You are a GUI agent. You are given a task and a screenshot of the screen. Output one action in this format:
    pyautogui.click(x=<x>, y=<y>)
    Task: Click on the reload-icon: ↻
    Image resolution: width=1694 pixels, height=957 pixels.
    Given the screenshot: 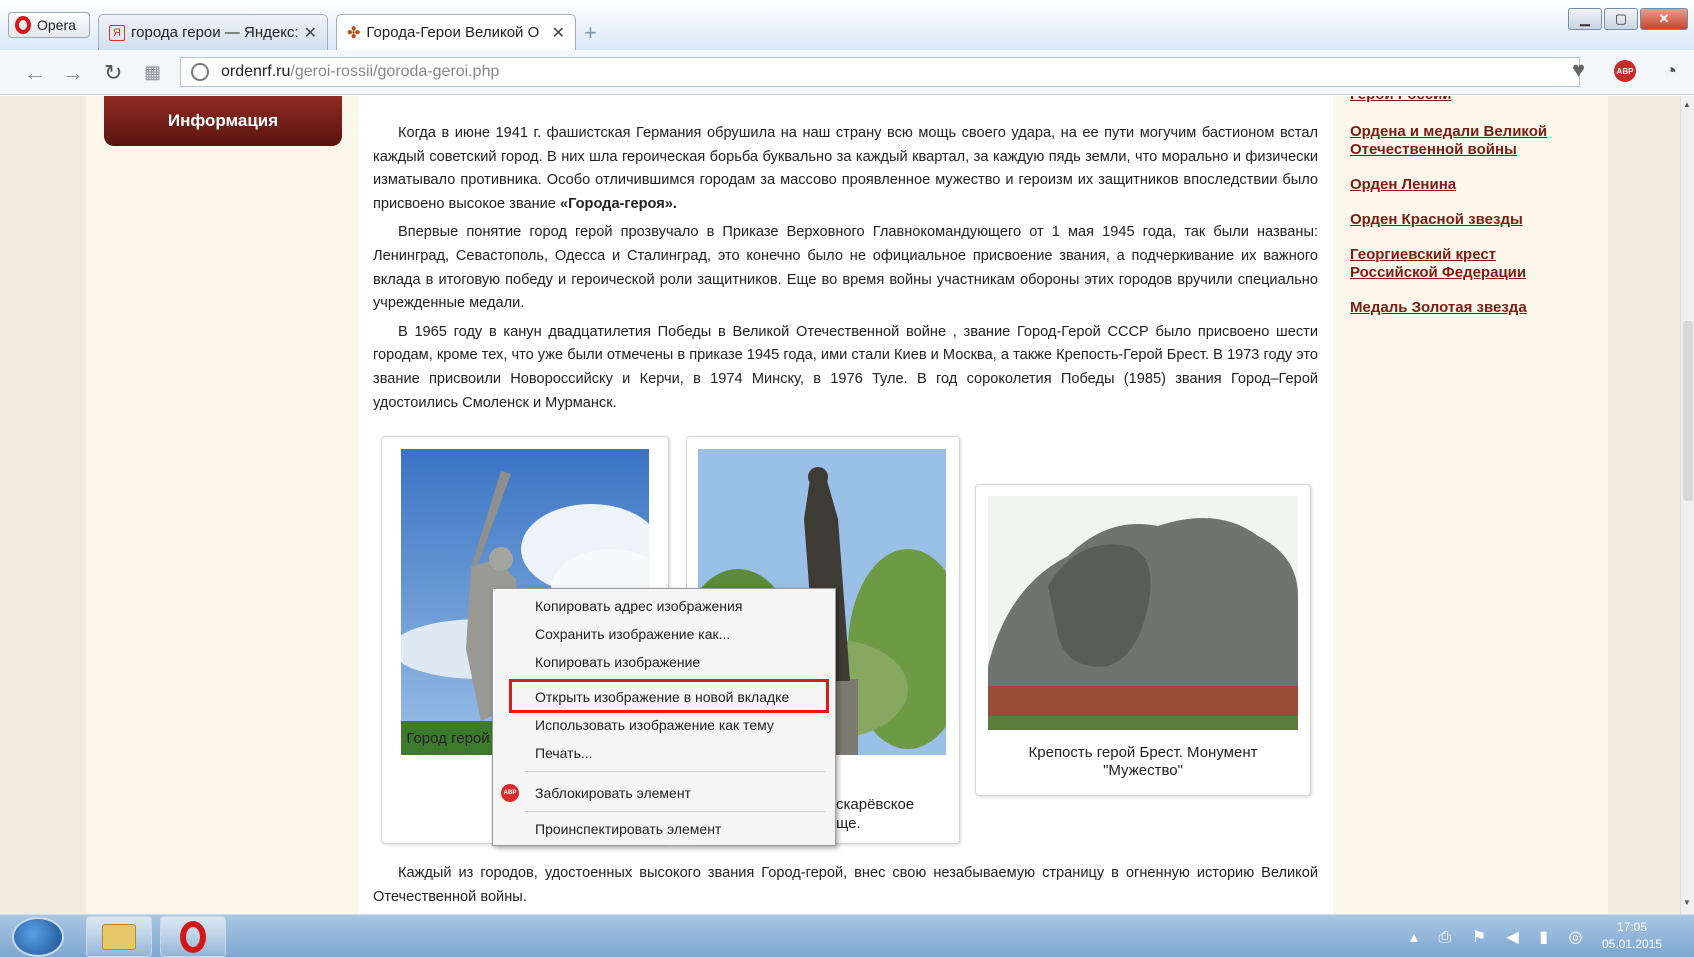 What is the action you would take?
    pyautogui.click(x=113, y=73)
    